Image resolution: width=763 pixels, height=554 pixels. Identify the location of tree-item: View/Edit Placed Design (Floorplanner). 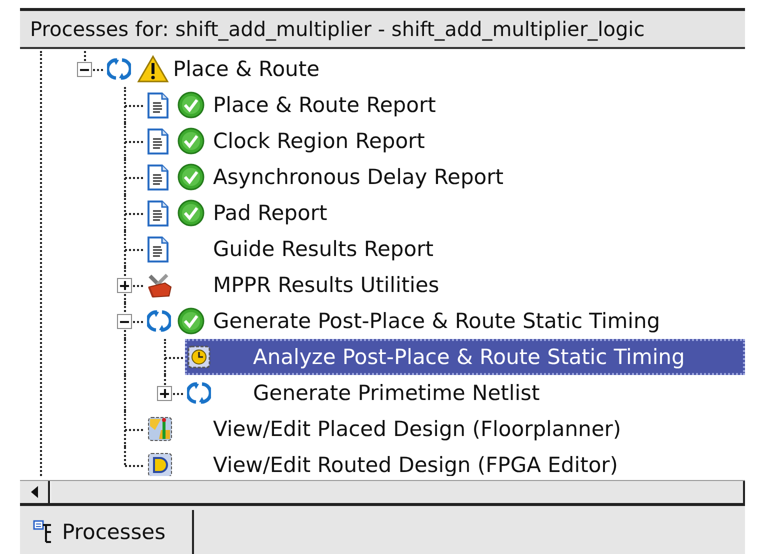
(445, 429).